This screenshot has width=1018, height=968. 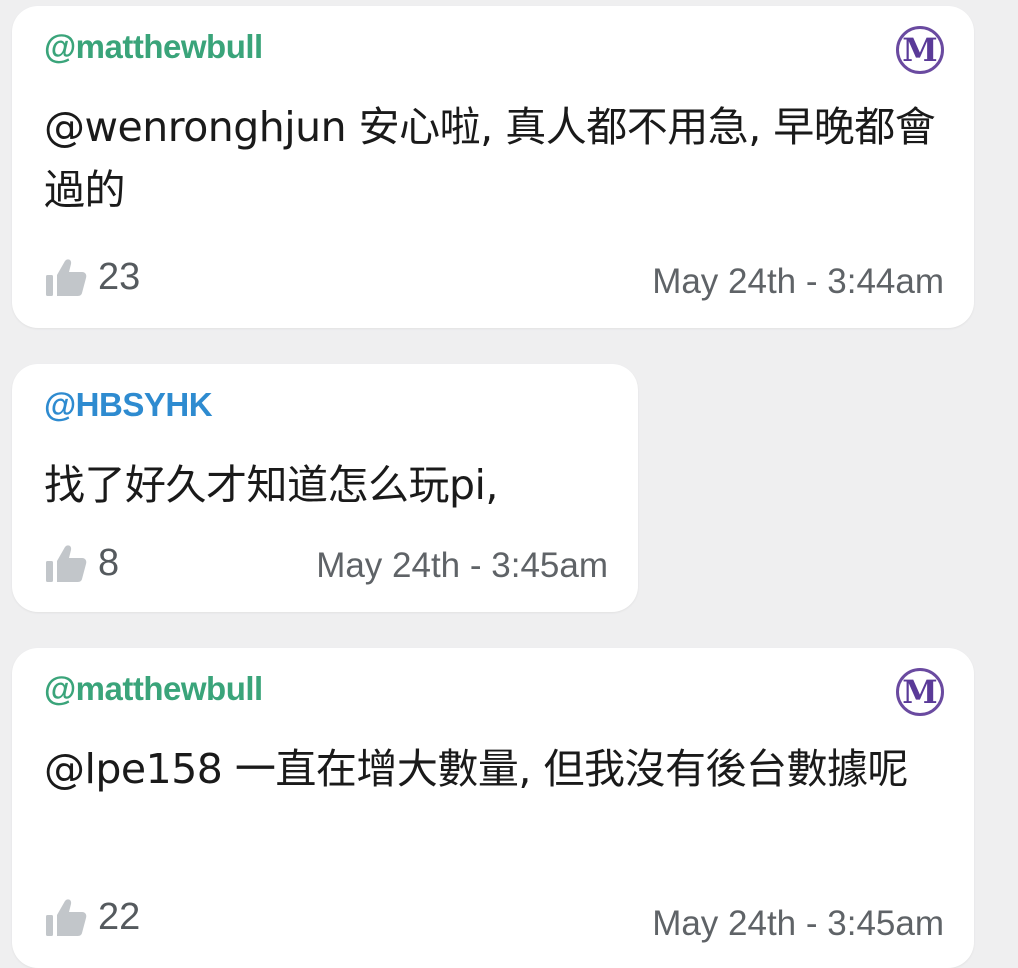 What do you see at coordinates (92, 277) in the screenshot?
I see `like-button: 23` at bounding box center [92, 277].